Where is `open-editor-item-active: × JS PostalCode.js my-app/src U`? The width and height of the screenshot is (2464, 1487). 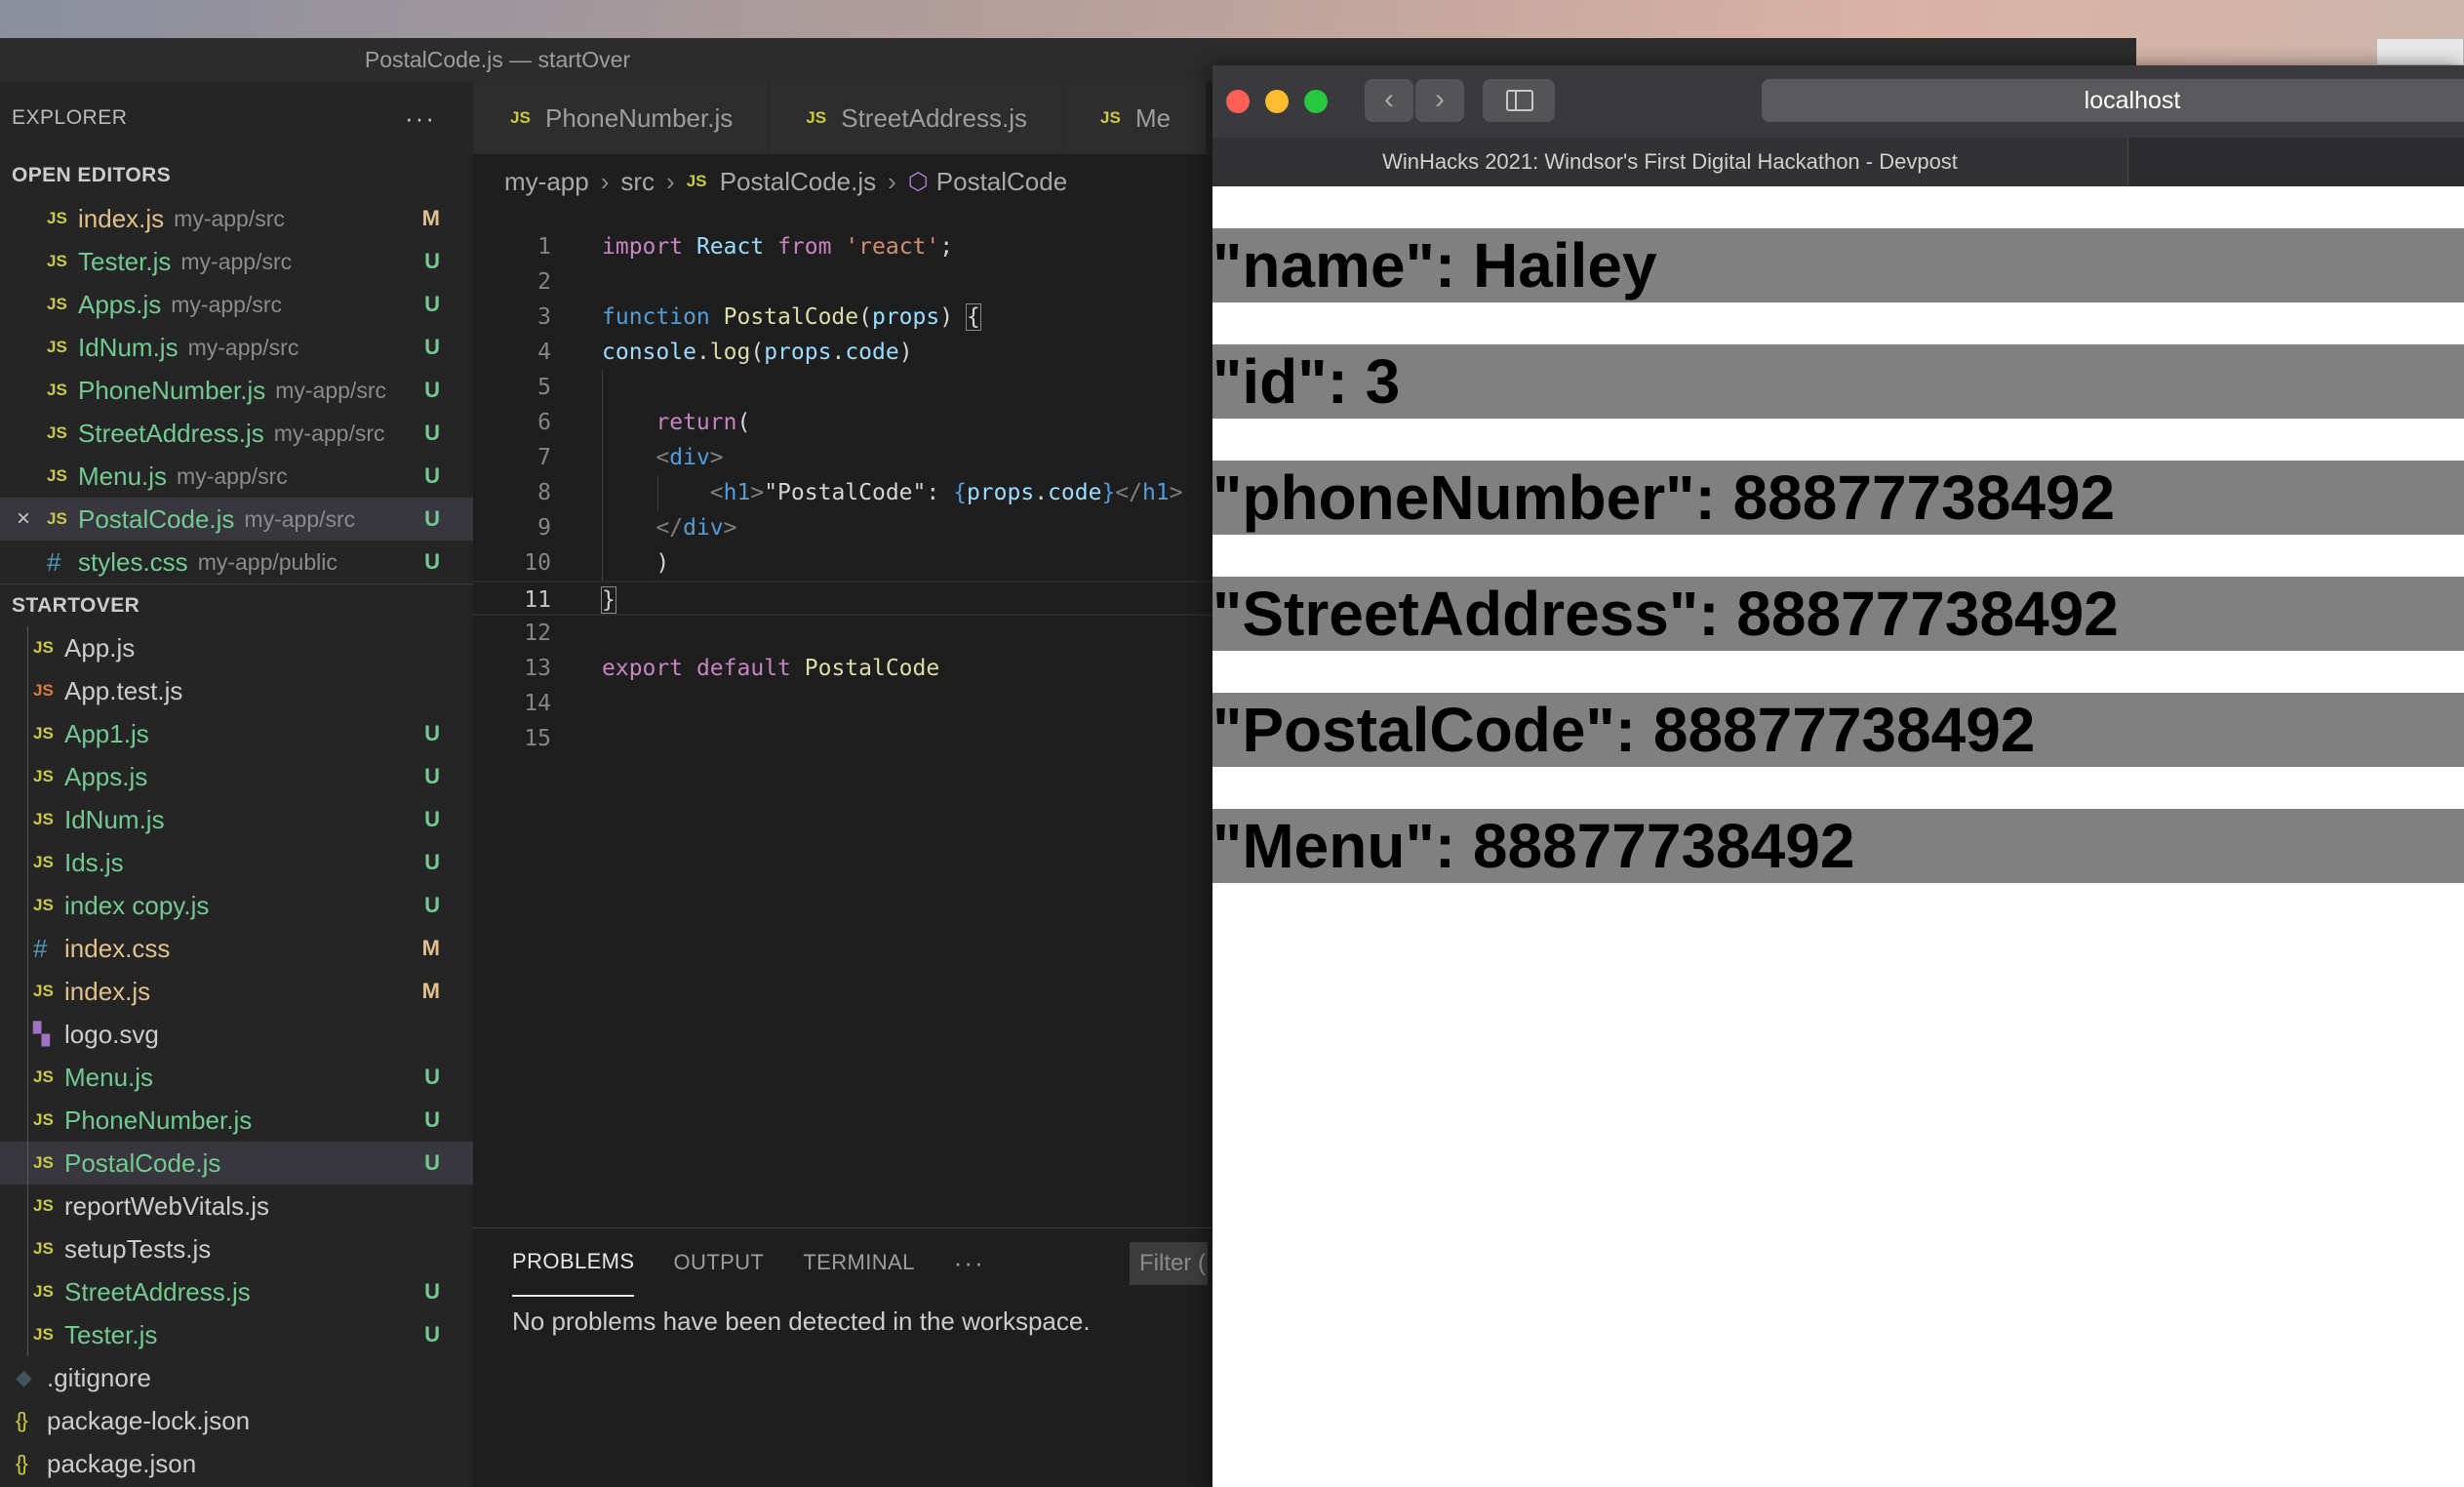
open-editor-item-active: × JS PostalCode.js my-app/src U is located at coordinates (236, 519).